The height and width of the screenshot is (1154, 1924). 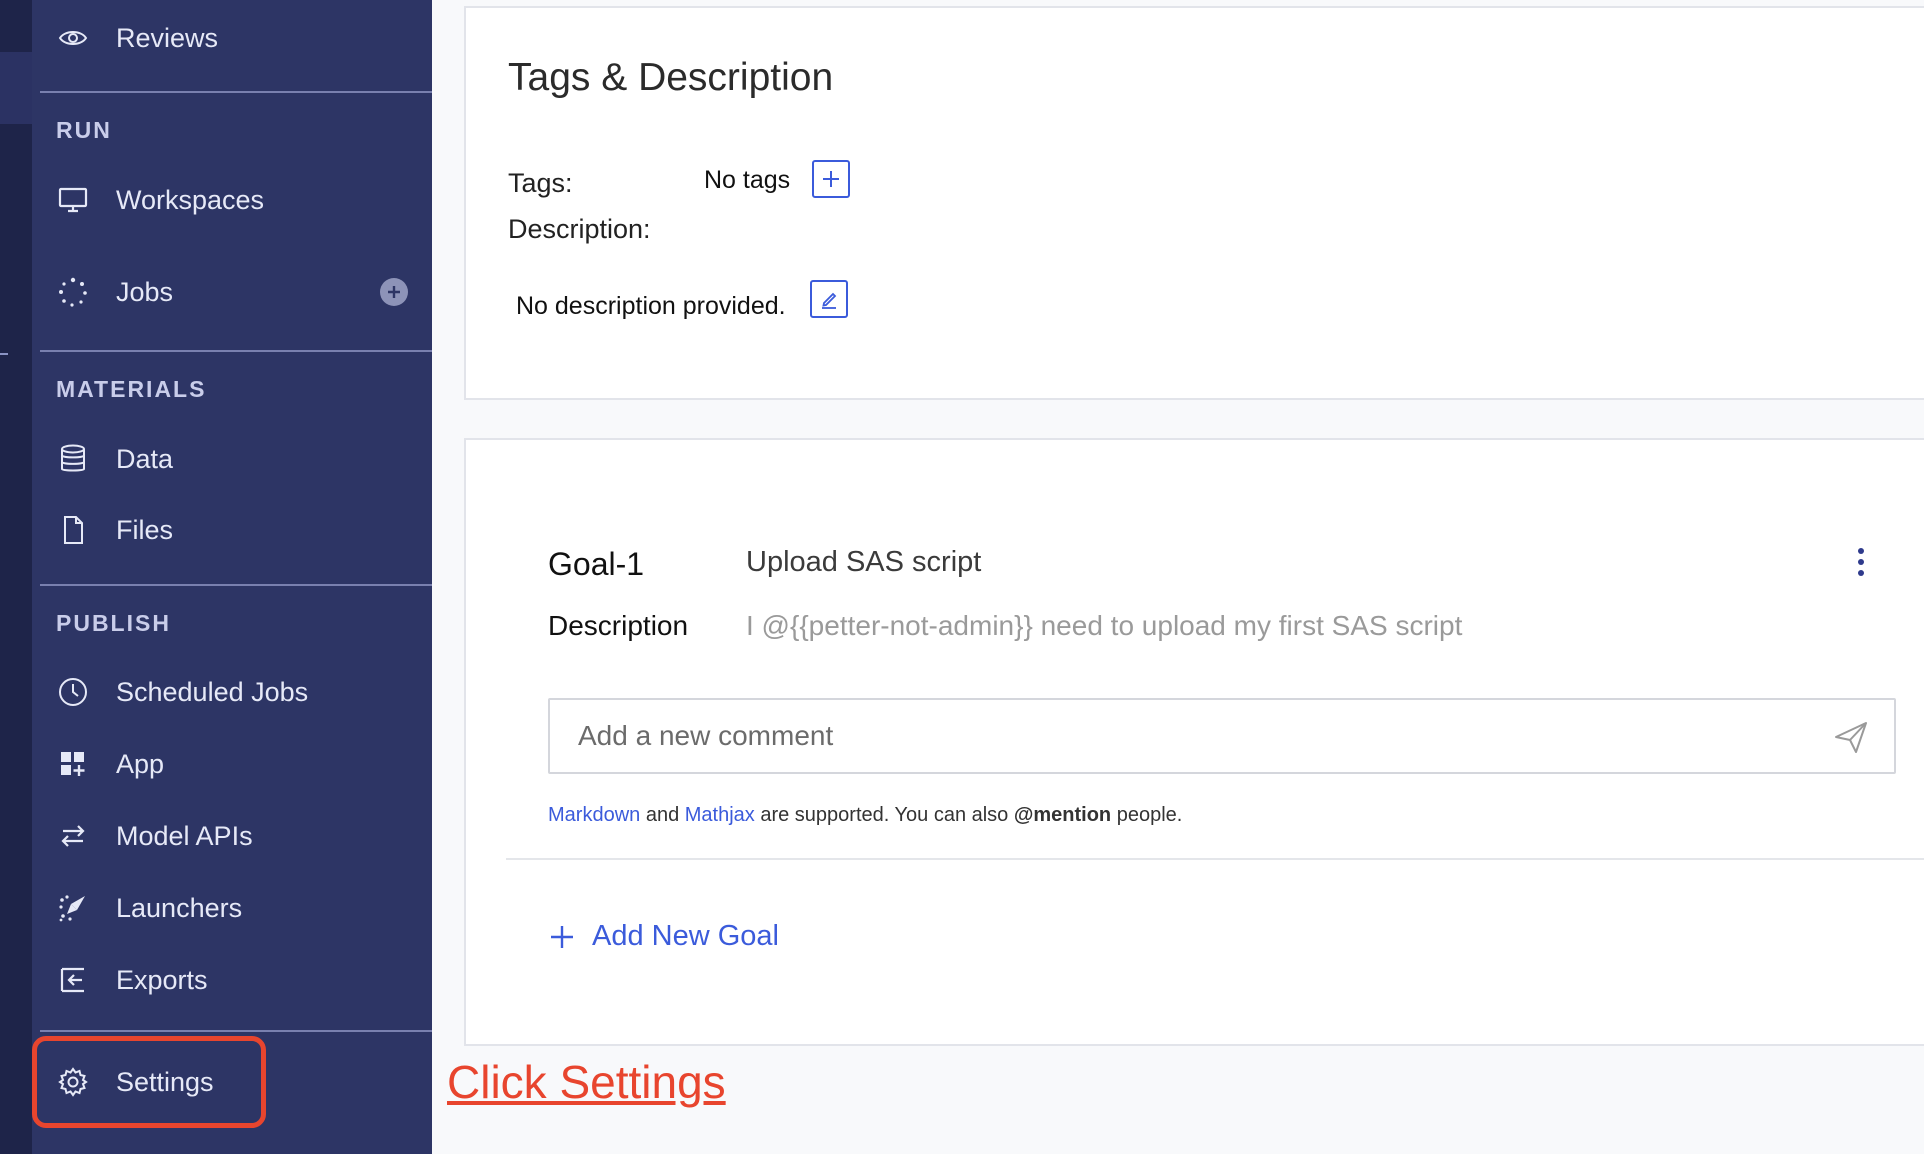 I want to click on sidebar-item-exports: Exports, so click(x=236, y=980).